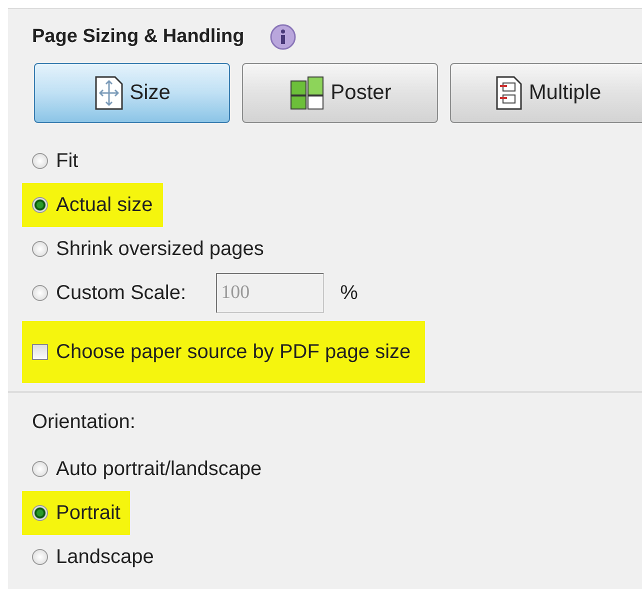 This screenshot has width=642, height=589. I want to click on pages-icon, so click(508, 93).